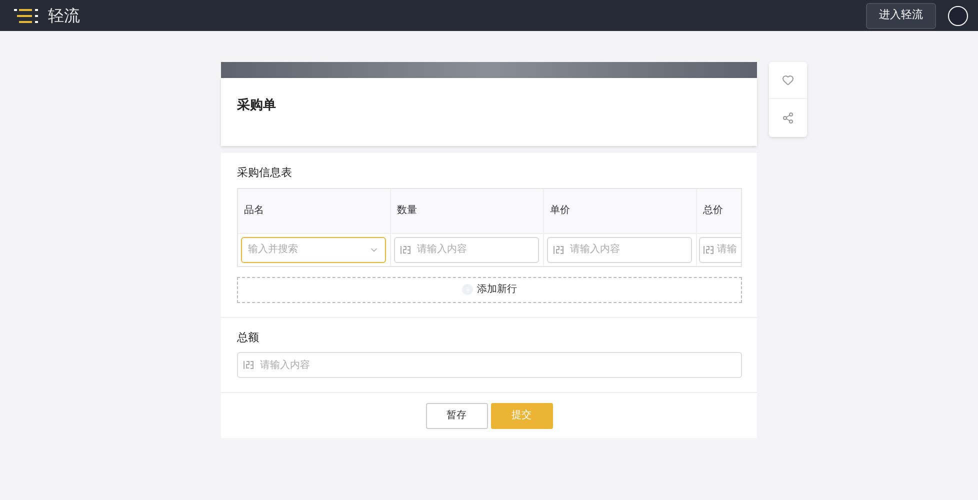 This screenshot has width=978, height=500. I want to click on submit-button: 提交, so click(521, 415).